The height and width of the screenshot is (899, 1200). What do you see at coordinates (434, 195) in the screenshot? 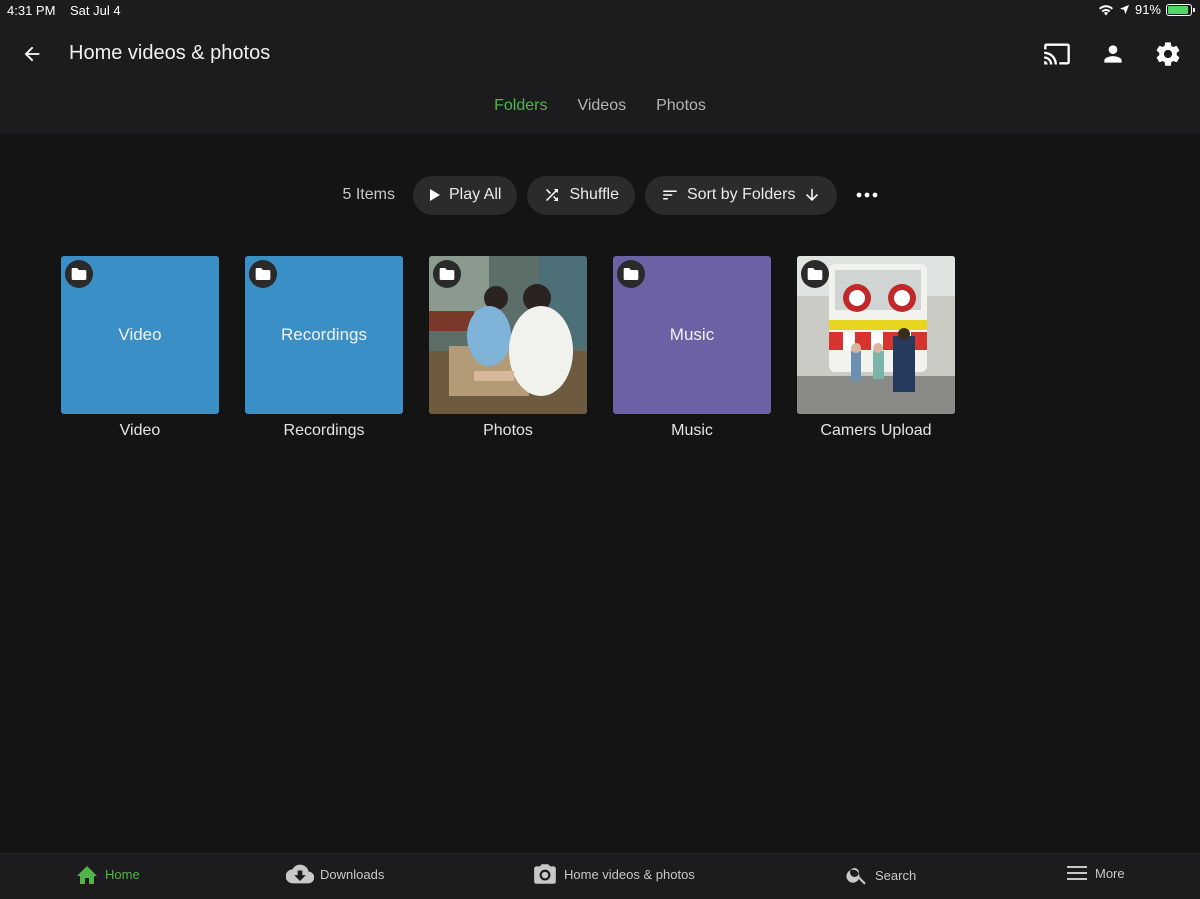
I see `play-icon` at bounding box center [434, 195].